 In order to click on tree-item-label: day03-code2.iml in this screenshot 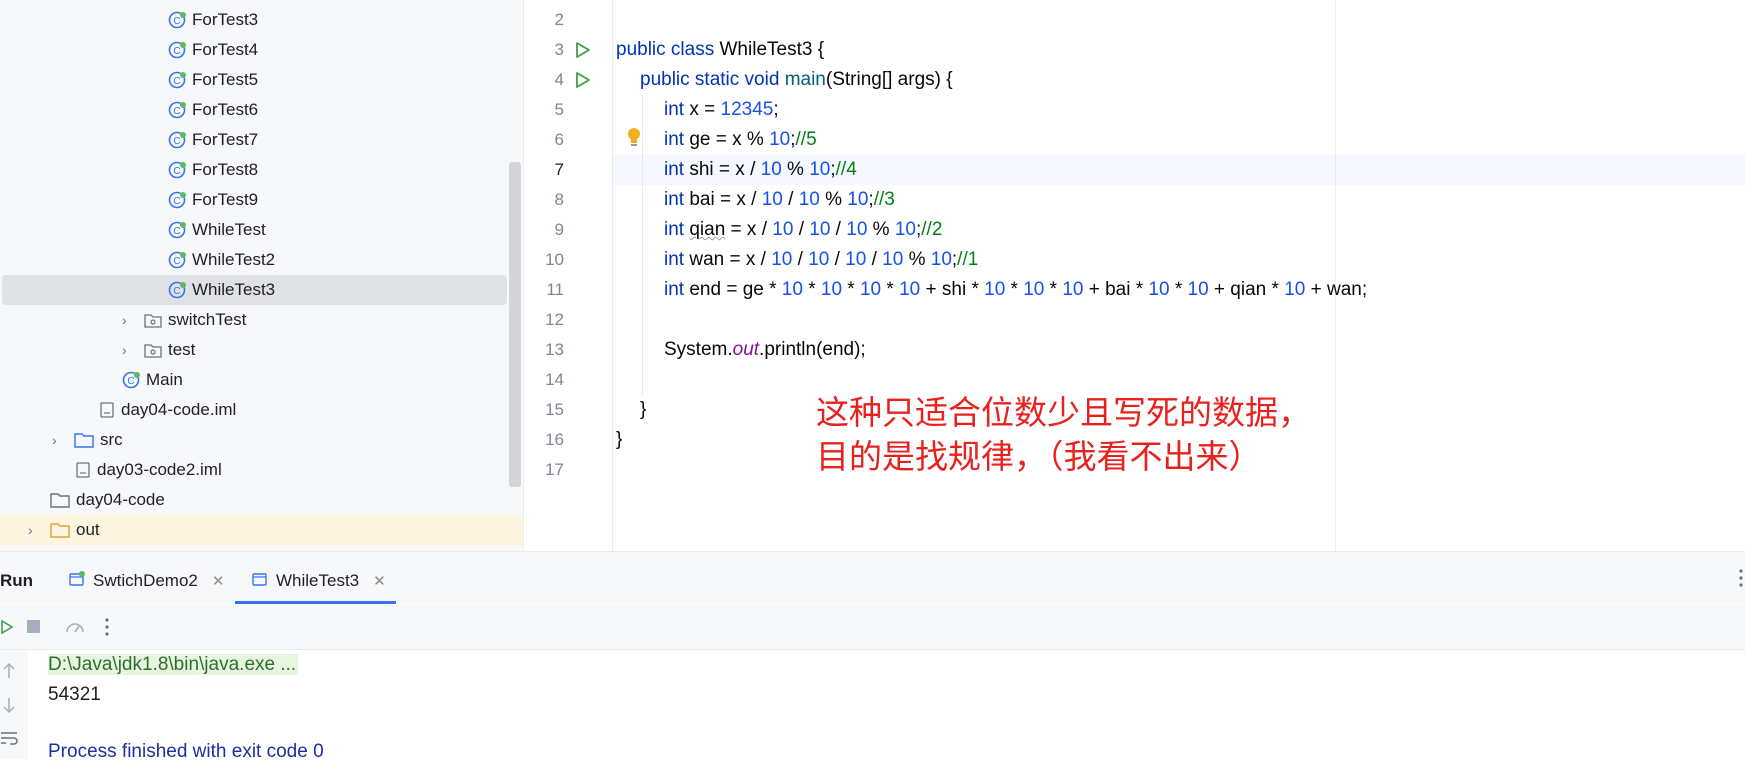, I will do `click(159, 469)`.